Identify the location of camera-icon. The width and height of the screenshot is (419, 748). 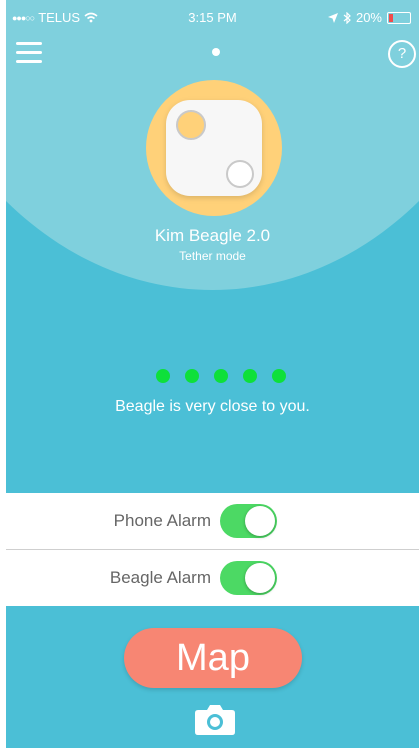
(215, 719).